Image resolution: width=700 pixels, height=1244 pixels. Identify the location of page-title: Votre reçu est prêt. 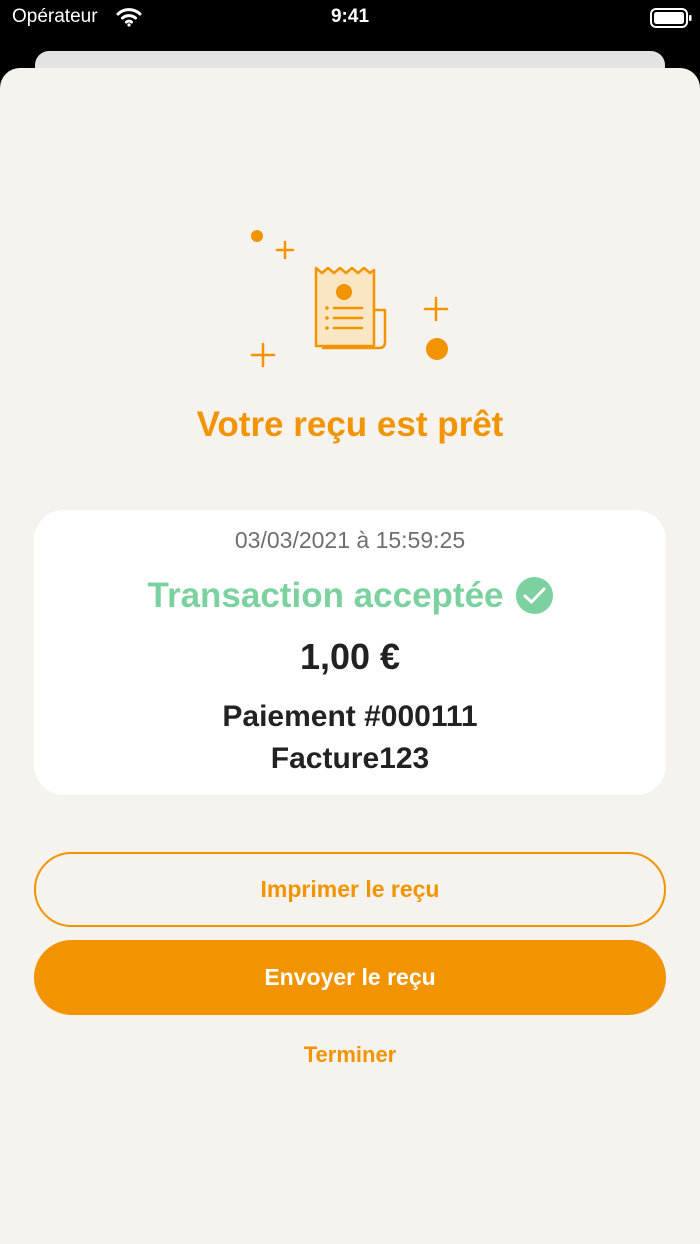
(350, 424).